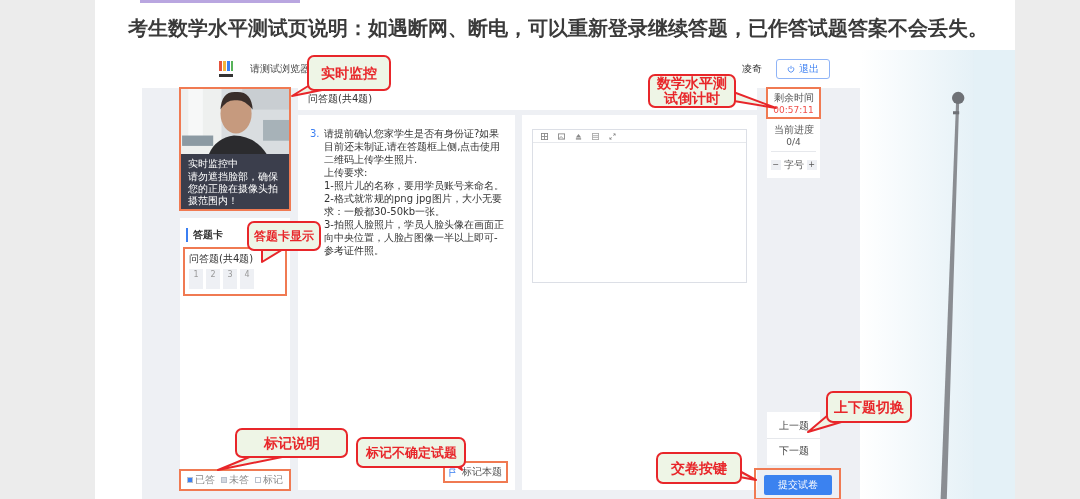  What do you see at coordinates (346, 172) in the screenshot?
I see `question-text: 上传要求:` at bounding box center [346, 172].